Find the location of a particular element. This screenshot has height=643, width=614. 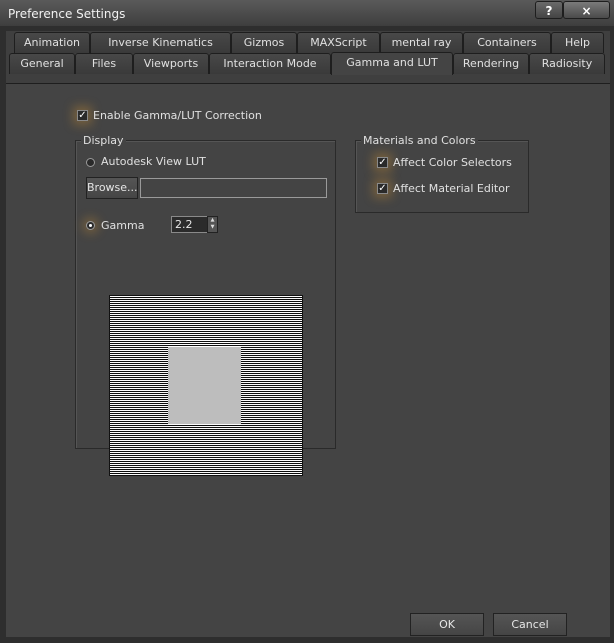

affect-color-selectors-label: Affect Color Selectors is located at coordinates (452, 162).